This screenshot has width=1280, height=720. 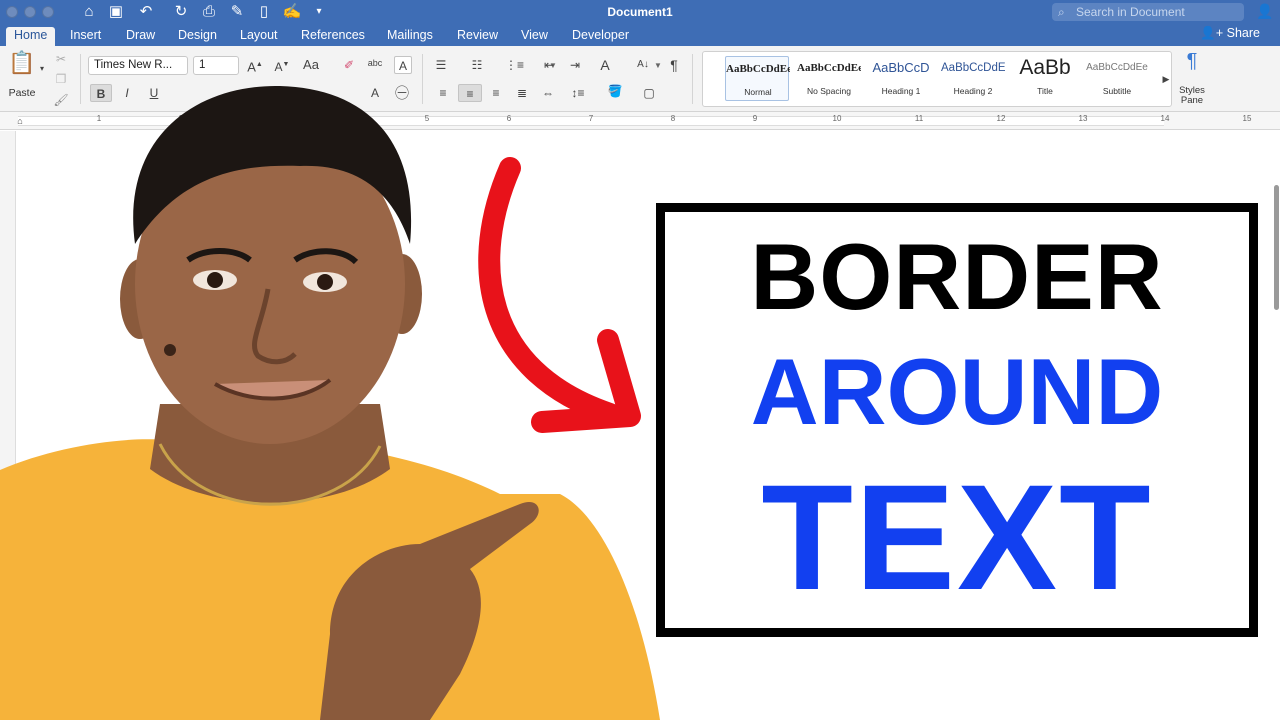 What do you see at coordinates (973, 91) in the screenshot?
I see `style-name: Heading 2` at bounding box center [973, 91].